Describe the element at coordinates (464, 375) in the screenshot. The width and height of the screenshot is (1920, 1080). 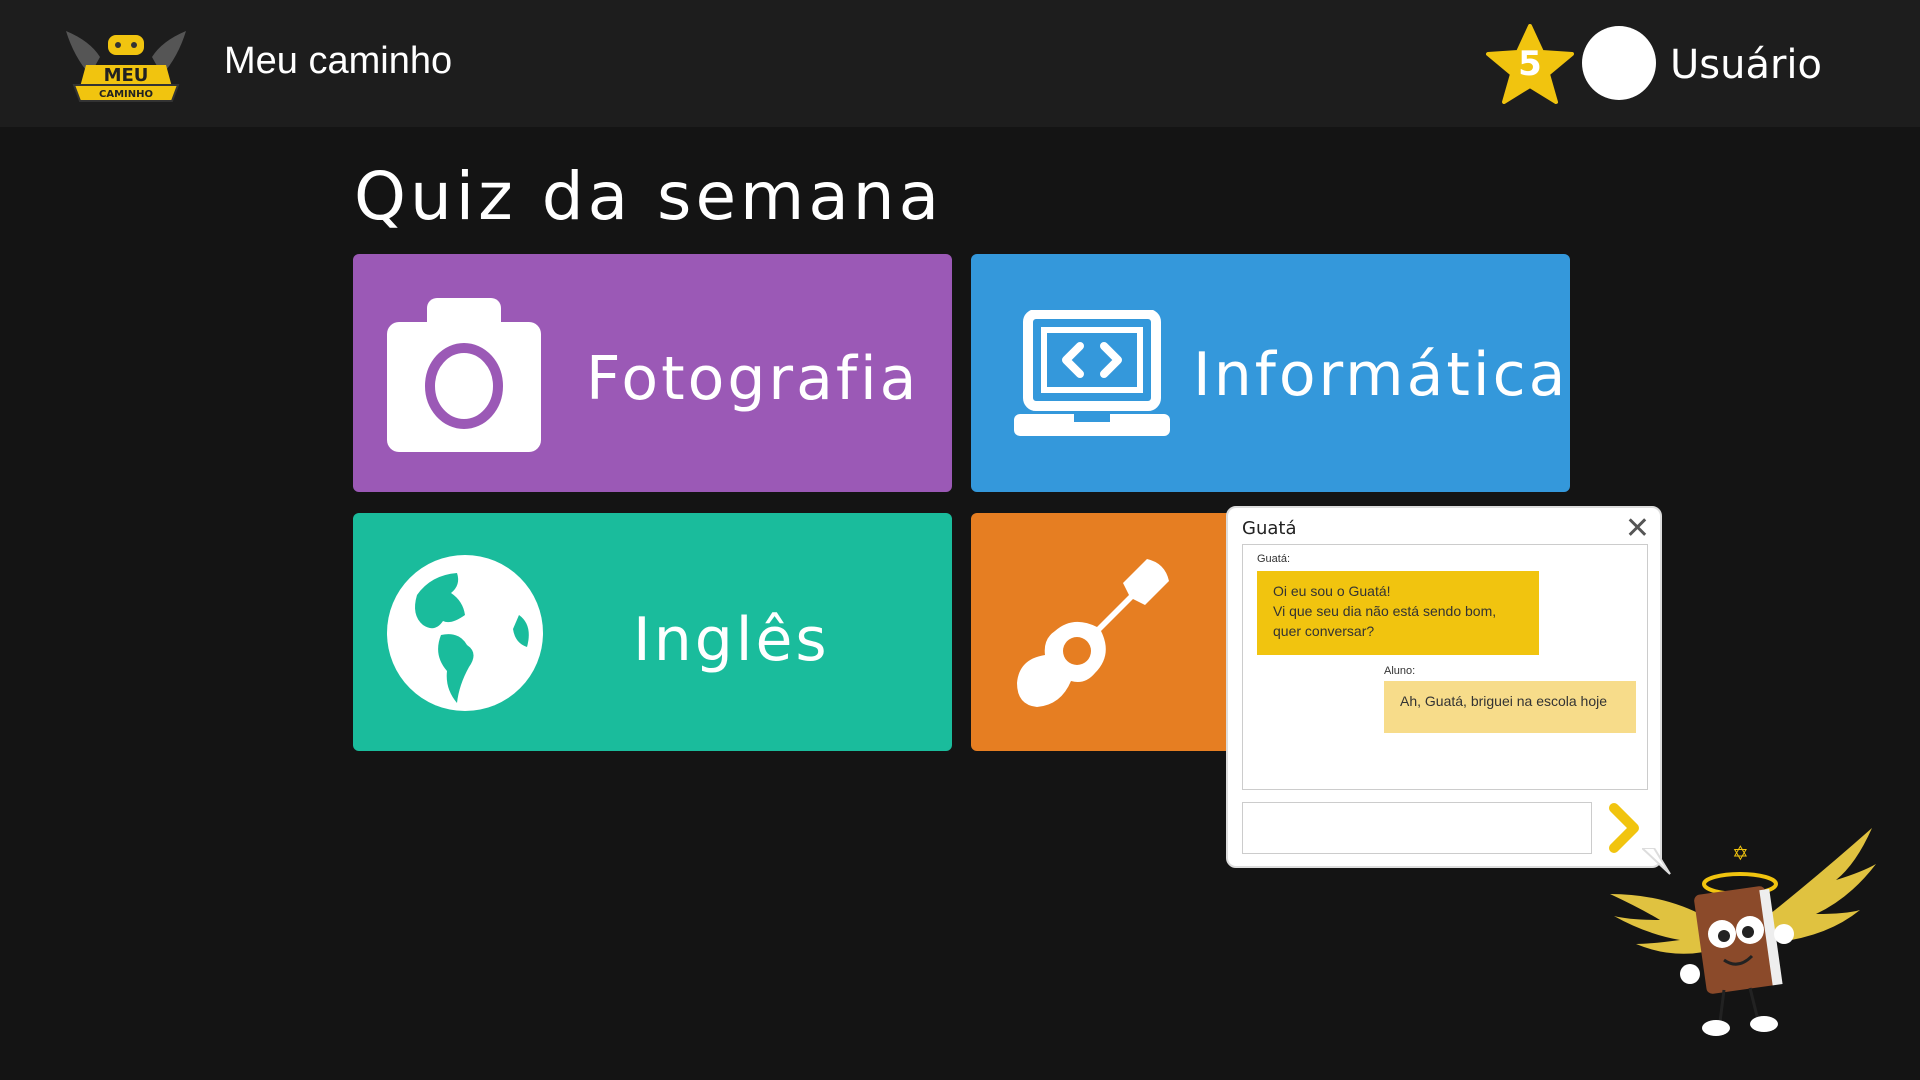
I see `camera-icon` at that location.